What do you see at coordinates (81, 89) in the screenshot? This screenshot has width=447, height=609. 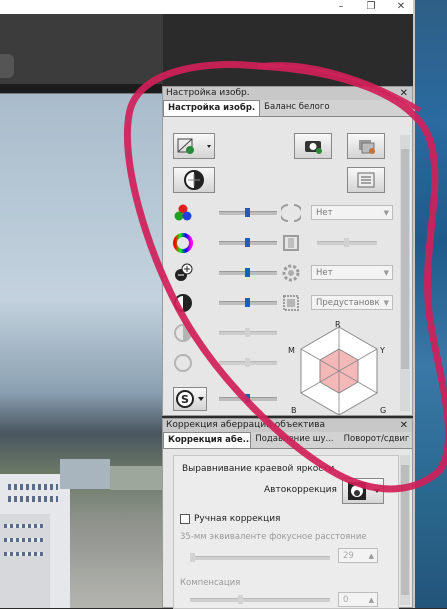 I see `image-header` at bounding box center [81, 89].